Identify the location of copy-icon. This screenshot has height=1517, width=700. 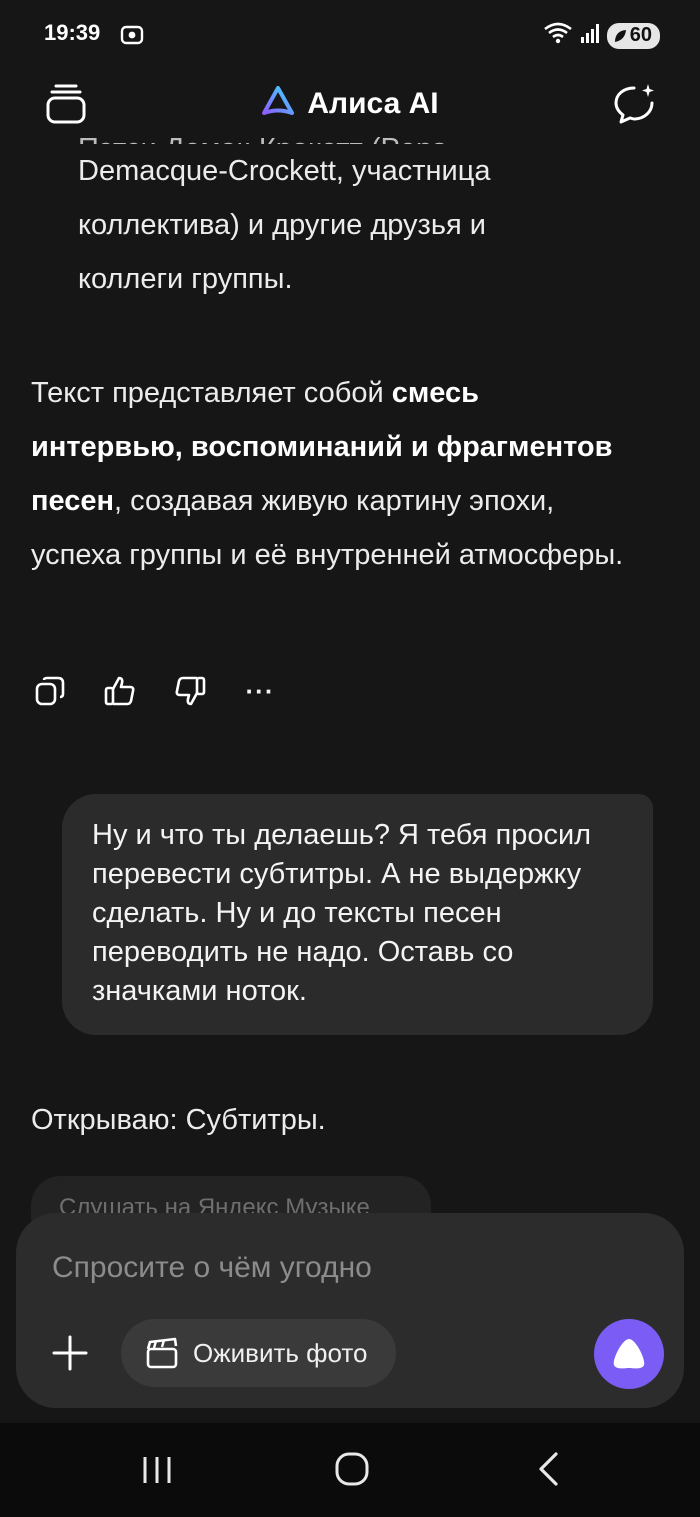
(50, 691).